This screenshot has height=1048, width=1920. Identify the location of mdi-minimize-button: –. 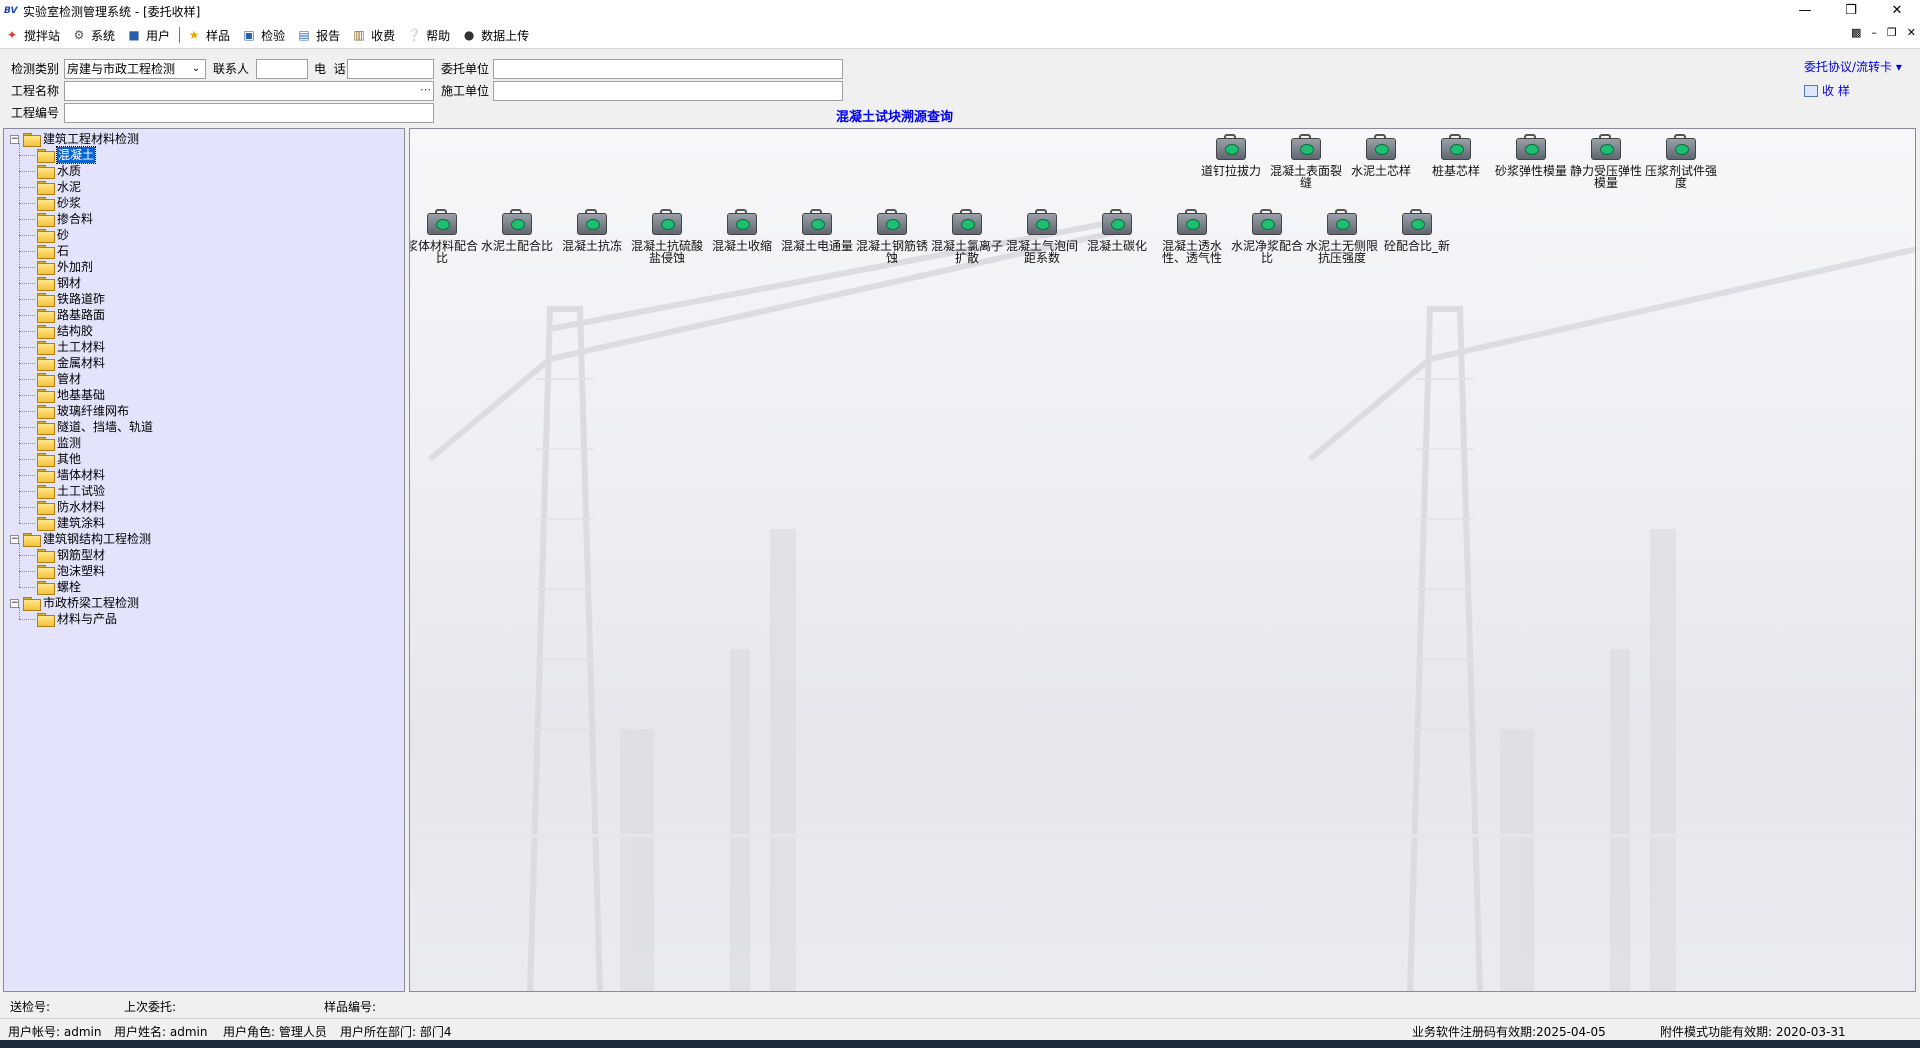
(1874, 32).